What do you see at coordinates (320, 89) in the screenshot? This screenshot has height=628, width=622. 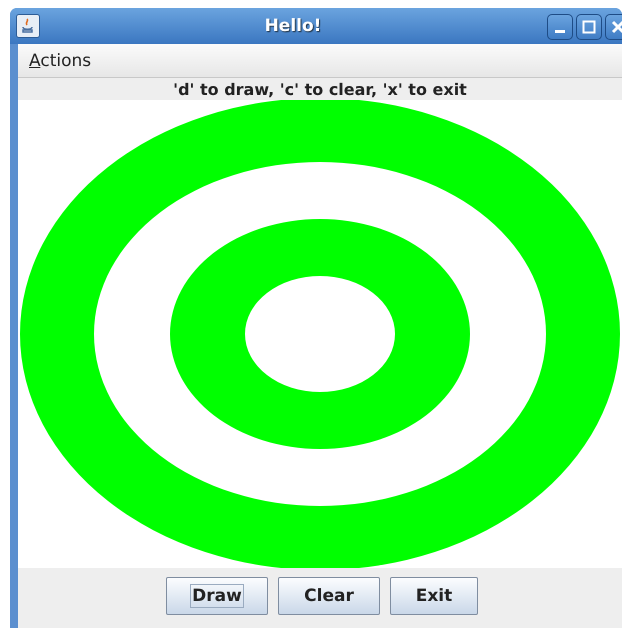 I see `instruction-label: 'd' to draw, 'c' to clear, 'x' to exit` at bounding box center [320, 89].